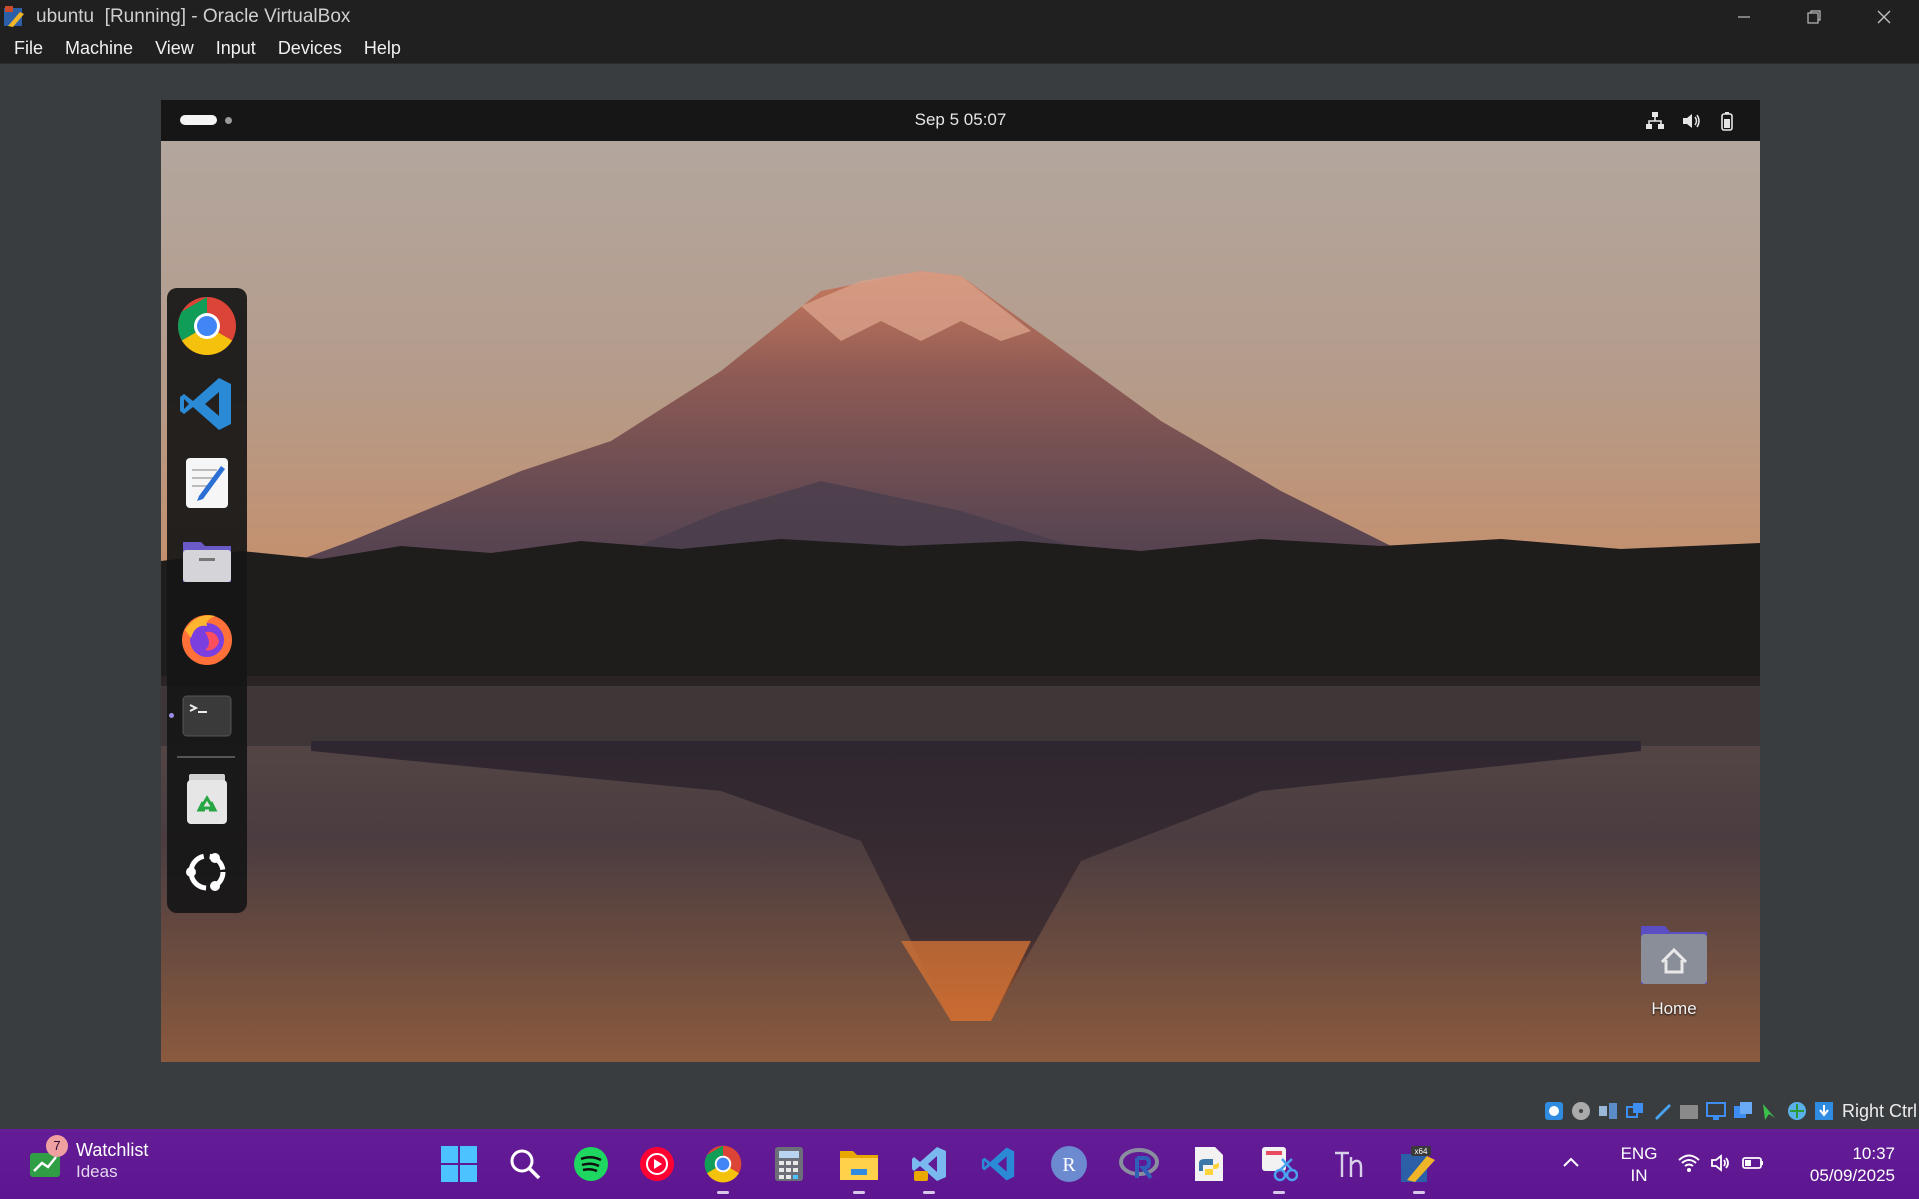 The width and height of the screenshot is (1919, 1199). I want to click on gnome-top-bar: Sep 5 05:07, so click(960, 120).